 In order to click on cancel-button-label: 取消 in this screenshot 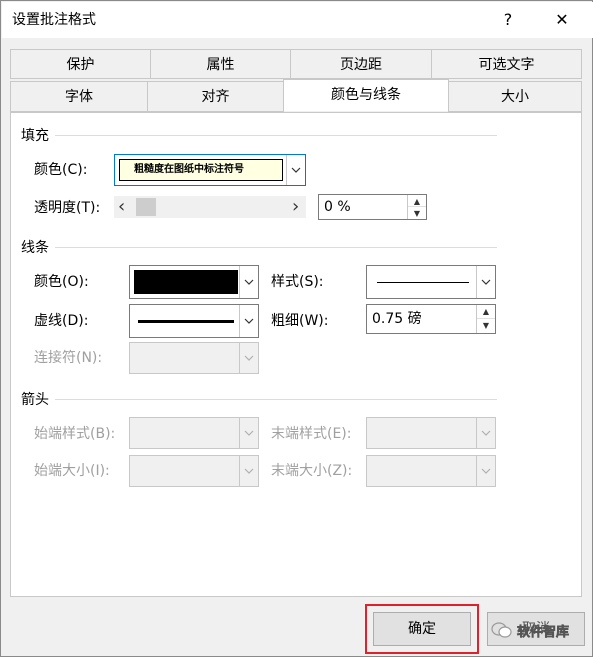, I will do `click(536, 629)`.